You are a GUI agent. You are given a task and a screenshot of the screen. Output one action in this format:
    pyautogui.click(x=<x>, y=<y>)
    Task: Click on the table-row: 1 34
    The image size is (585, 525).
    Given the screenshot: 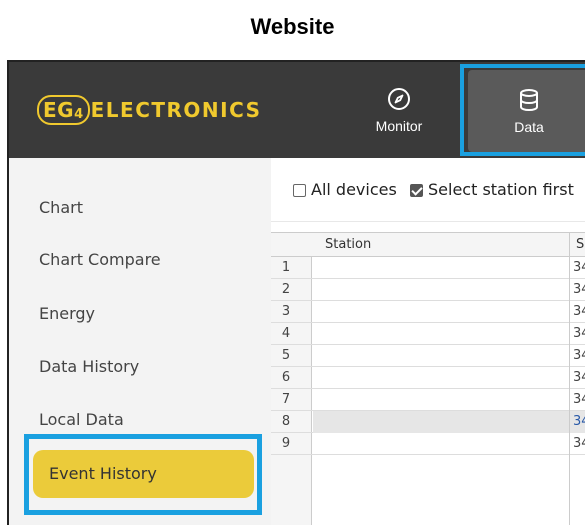 What is the action you would take?
    pyautogui.click(x=428, y=268)
    